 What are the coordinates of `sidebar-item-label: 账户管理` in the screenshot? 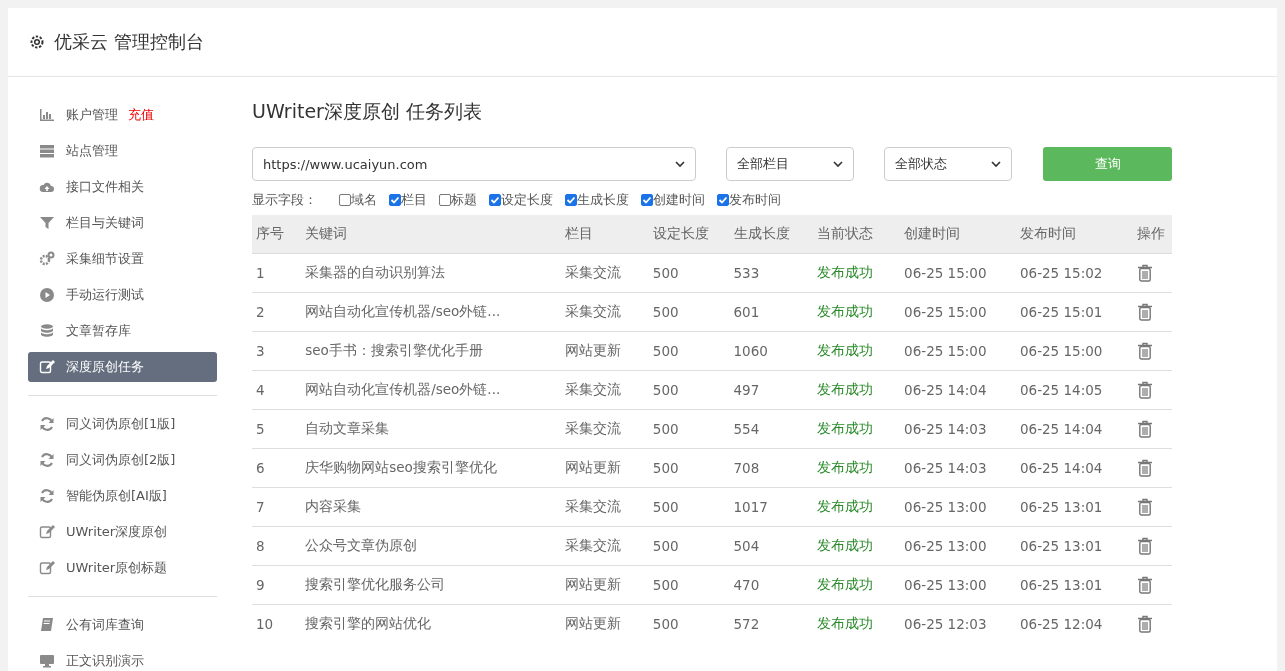 It's located at (92, 115).